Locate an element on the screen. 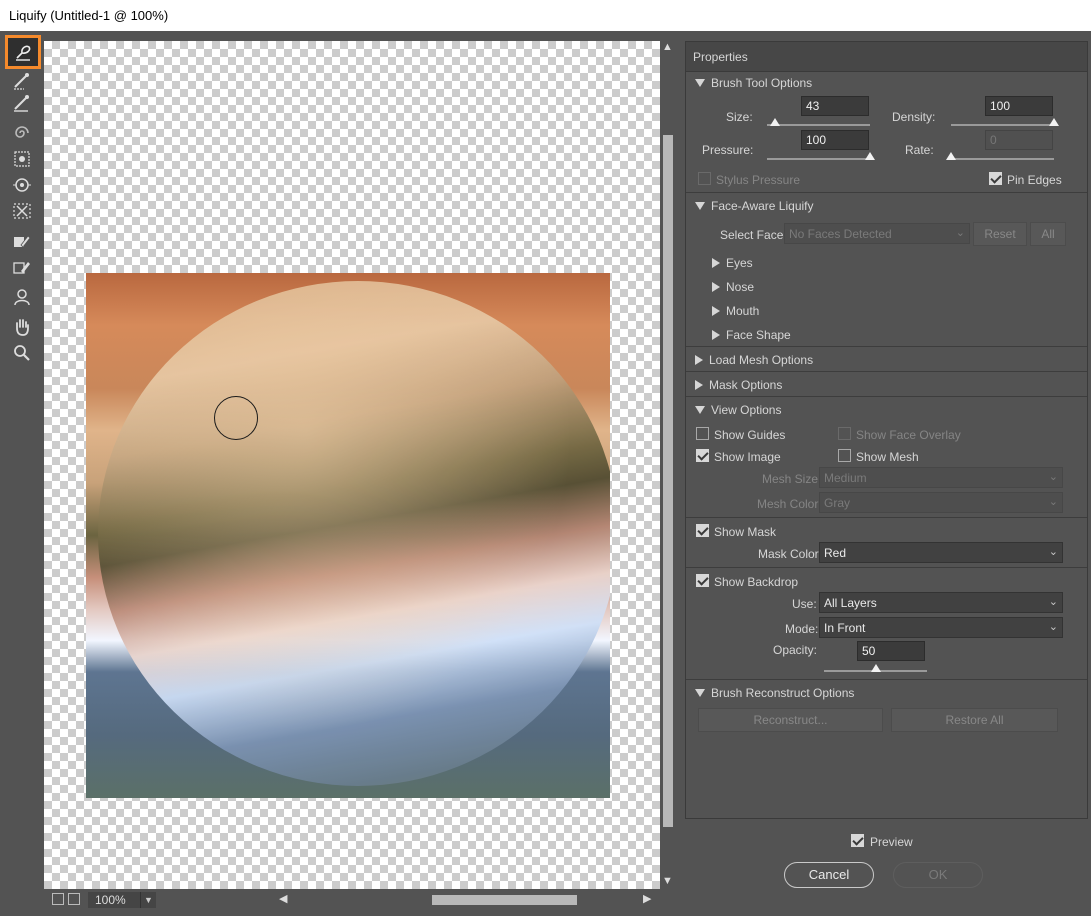 The image size is (1091, 916). density-input: 100 is located at coordinates (1019, 106).